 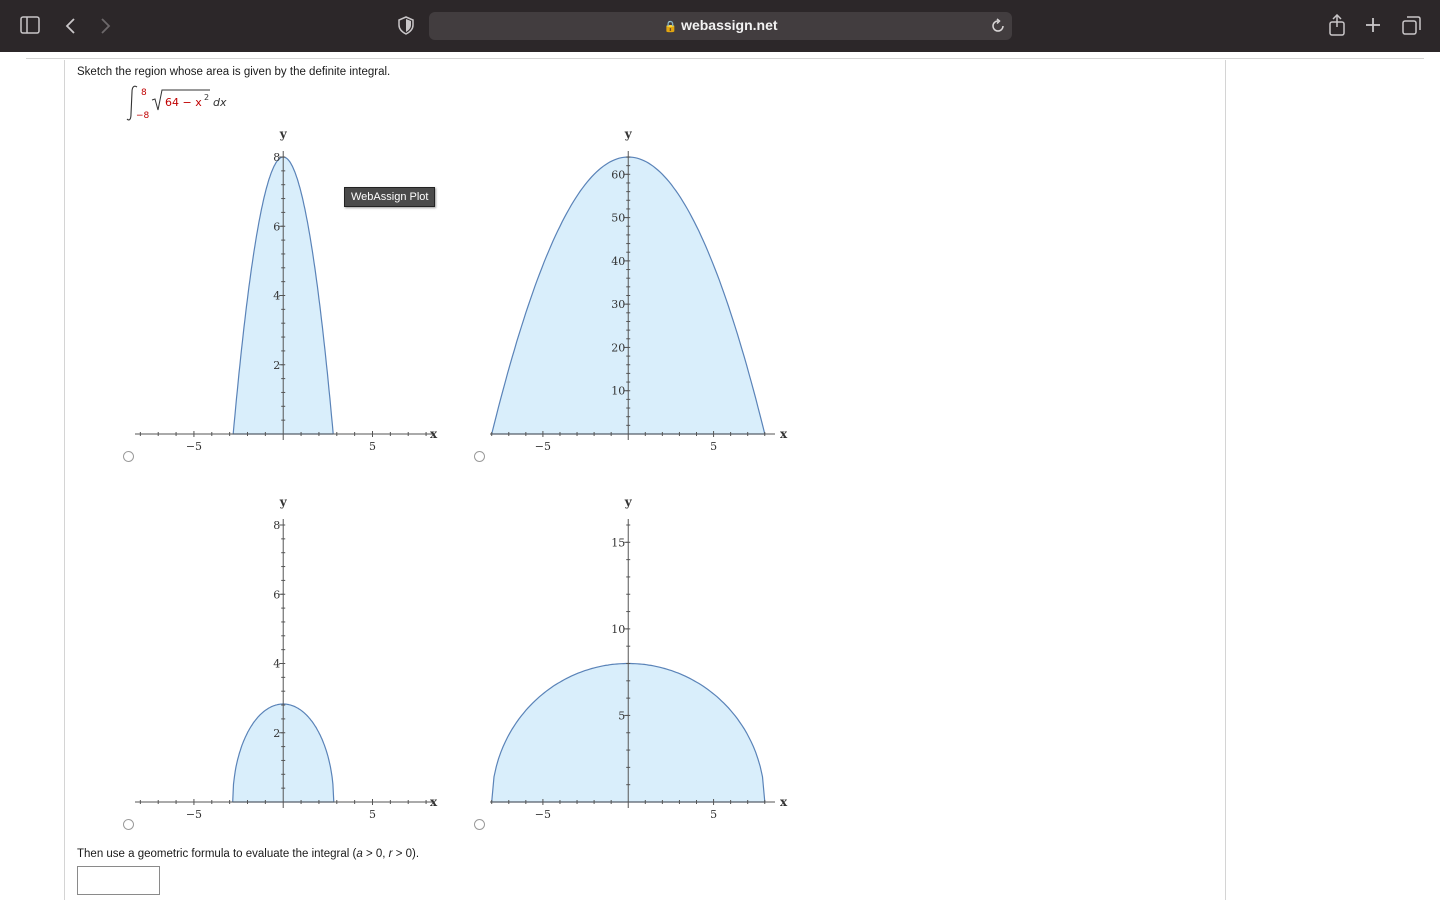 What do you see at coordinates (618, 304) in the screenshot?
I see `y-tick-label: 30` at bounding box center [618, 304].